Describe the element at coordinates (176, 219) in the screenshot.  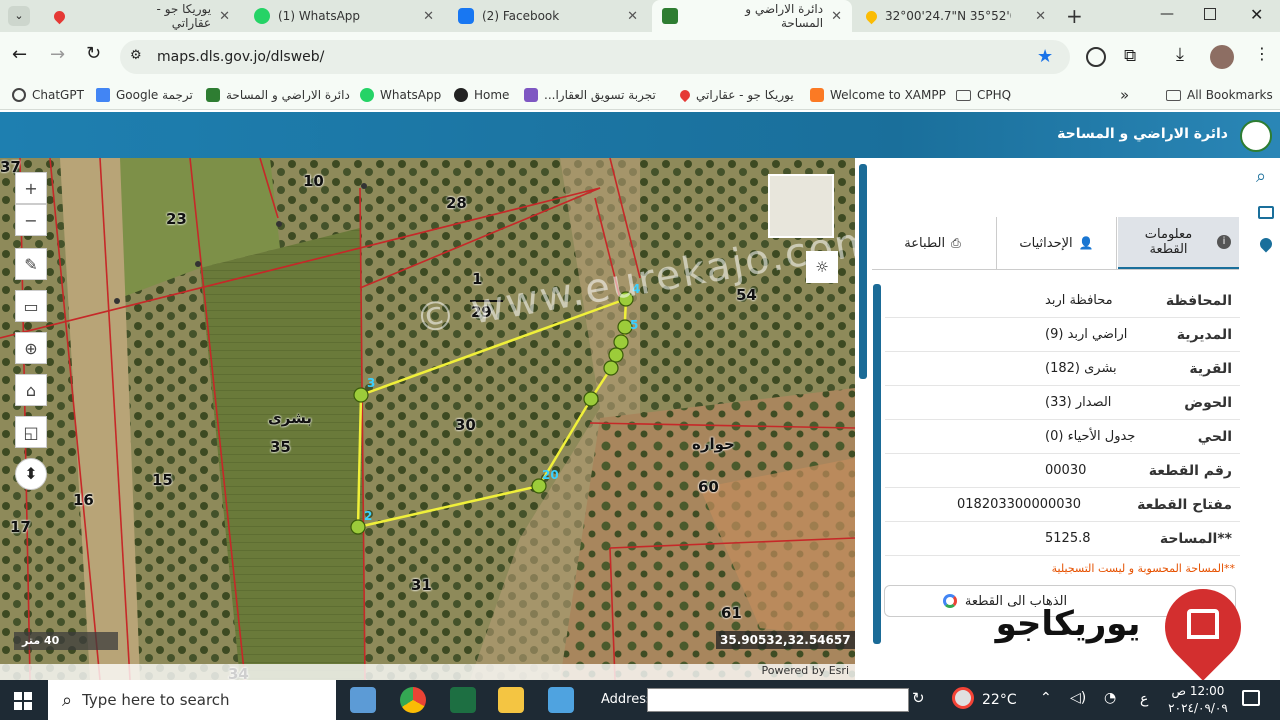
I see `parcel-label: 23` at that location.